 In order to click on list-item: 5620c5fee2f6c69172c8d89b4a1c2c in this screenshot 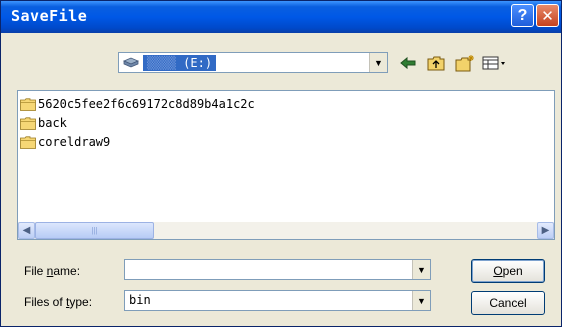, I will do `click(137, 104)`.